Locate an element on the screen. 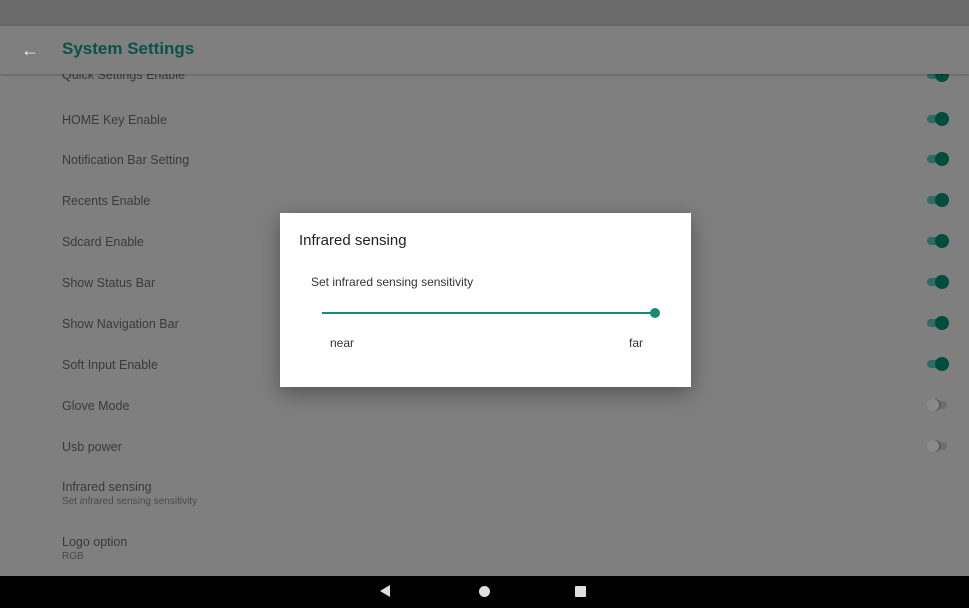 This screenshot has width=969, height=608. sdcard-enable-switch is located at coordinates (937, 241).